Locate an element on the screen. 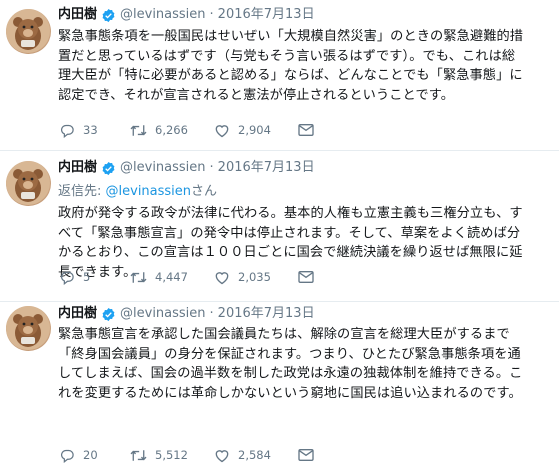 Image resolution: width=559 pixels, height=470 pixels. tweet-text-line: 政府が発令する政令が法律に代わる。基本的人権も立憲主義も三権分立も、す is located at coordinates (290, 213).